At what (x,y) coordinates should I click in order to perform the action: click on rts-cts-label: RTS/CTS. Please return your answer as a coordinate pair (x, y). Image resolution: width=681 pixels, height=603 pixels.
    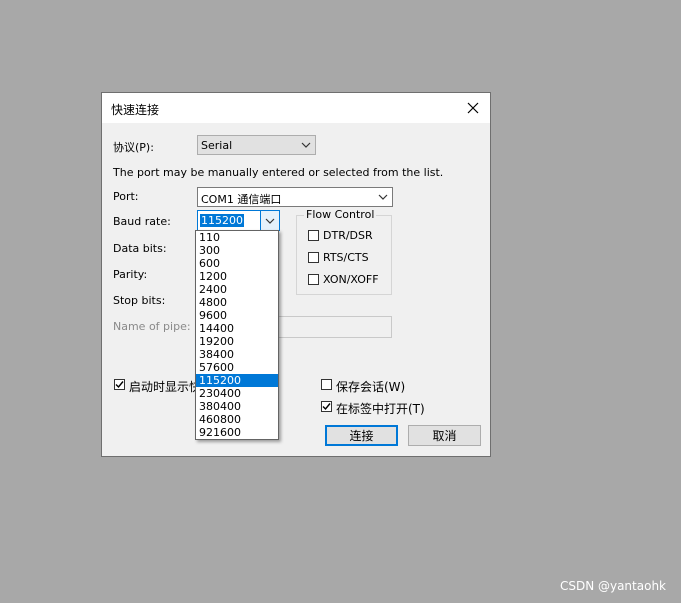
    Looking at the image, I should click on (346, 257).